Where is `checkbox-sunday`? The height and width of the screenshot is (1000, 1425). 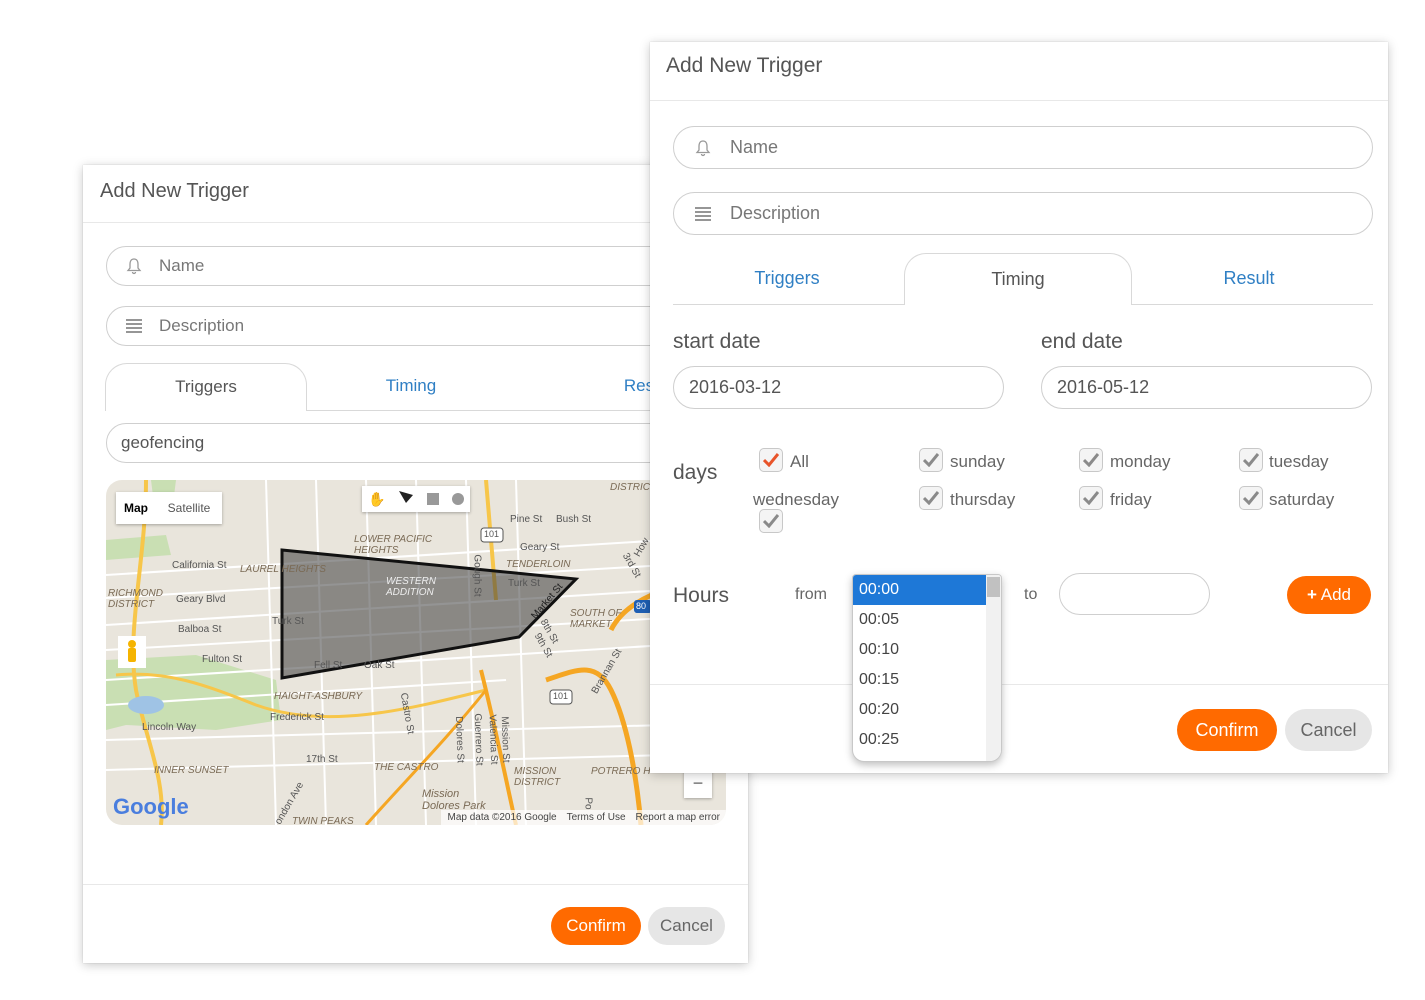 checkbox-sunday is located at coordinates (931, 460).